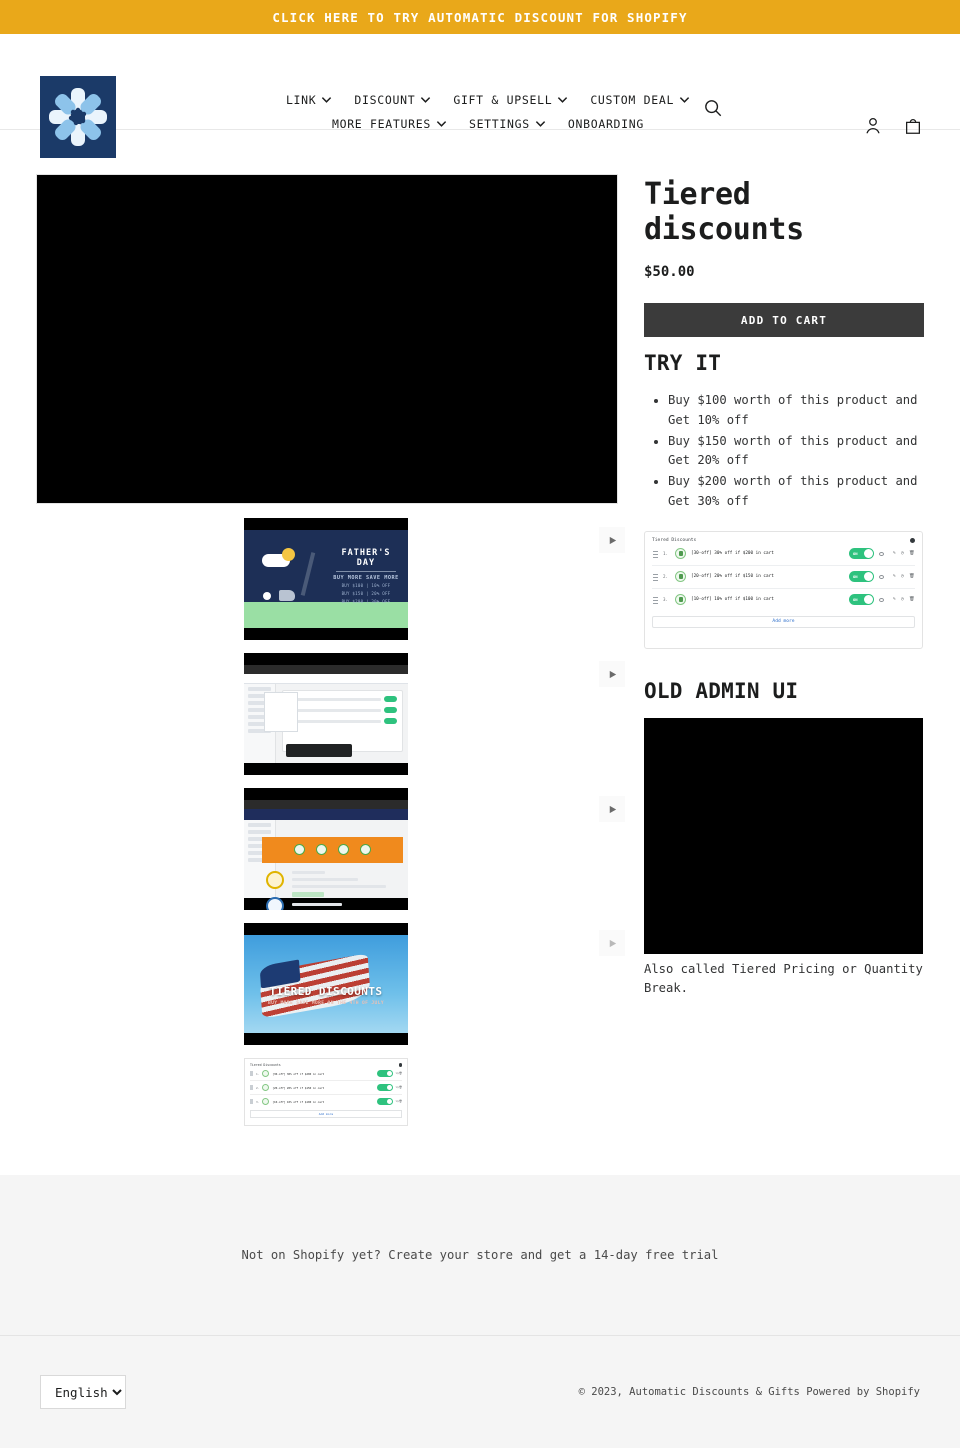 This screenshot has width=960, height=1448. Describe the element at coordinates (674, 540) in the screenshot. I see `admin-card-title: Tiered Discounts` at that location.